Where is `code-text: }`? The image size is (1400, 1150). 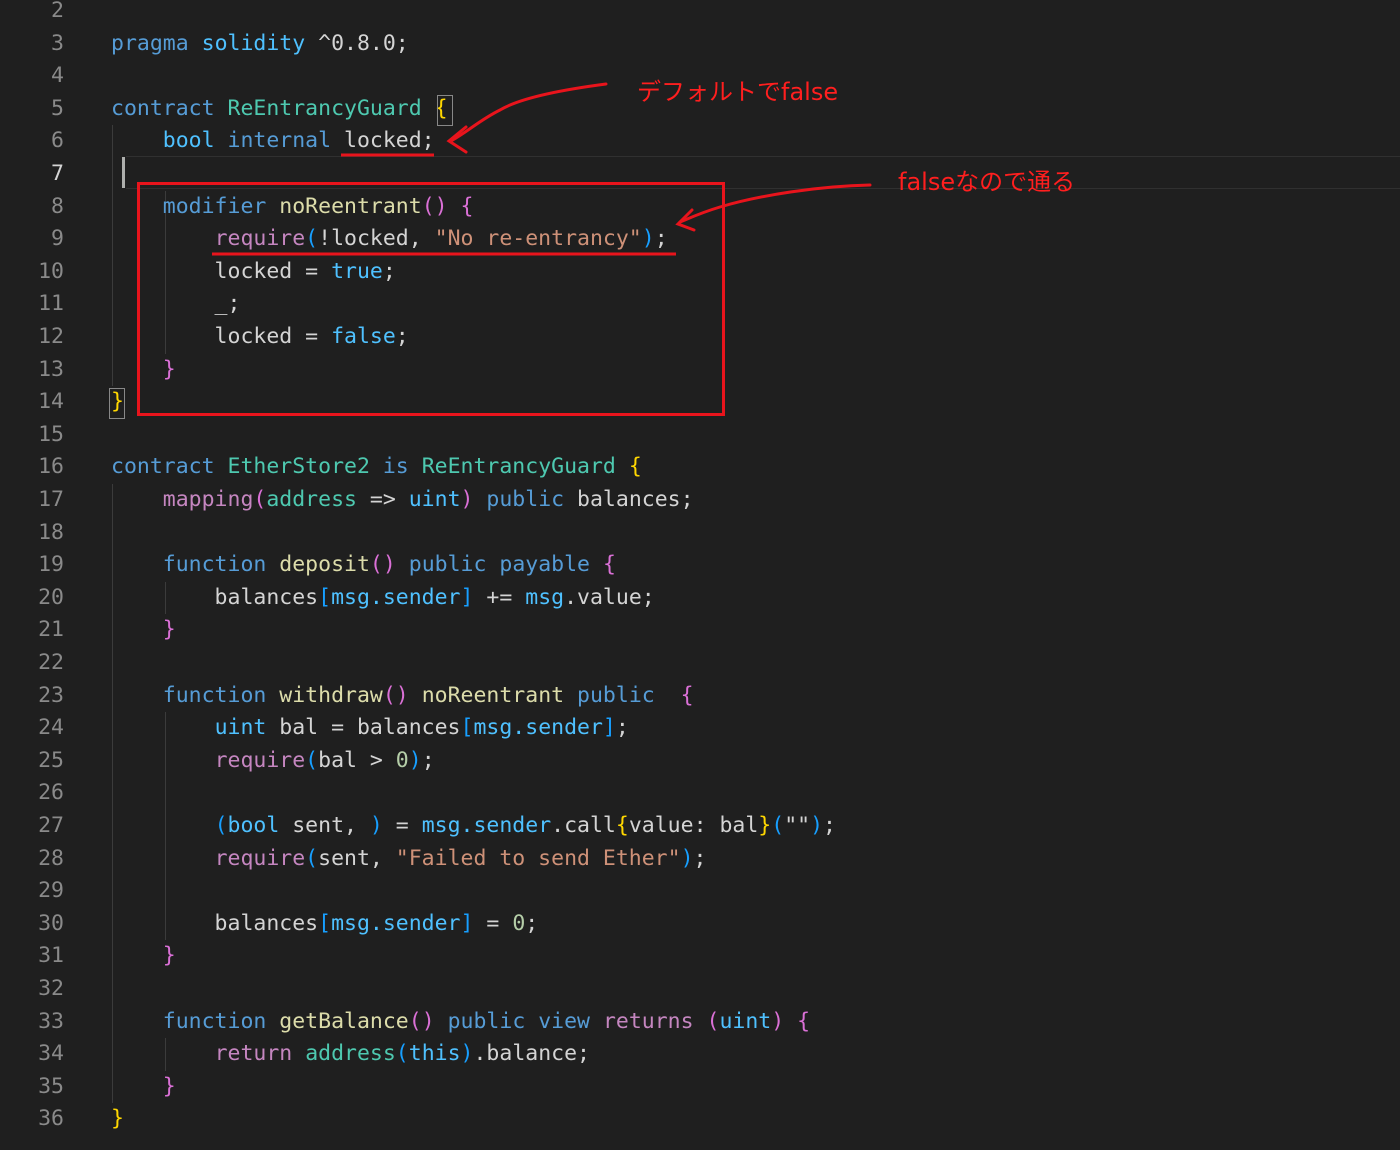
code-text: } is located at coordinates (117, 1119).